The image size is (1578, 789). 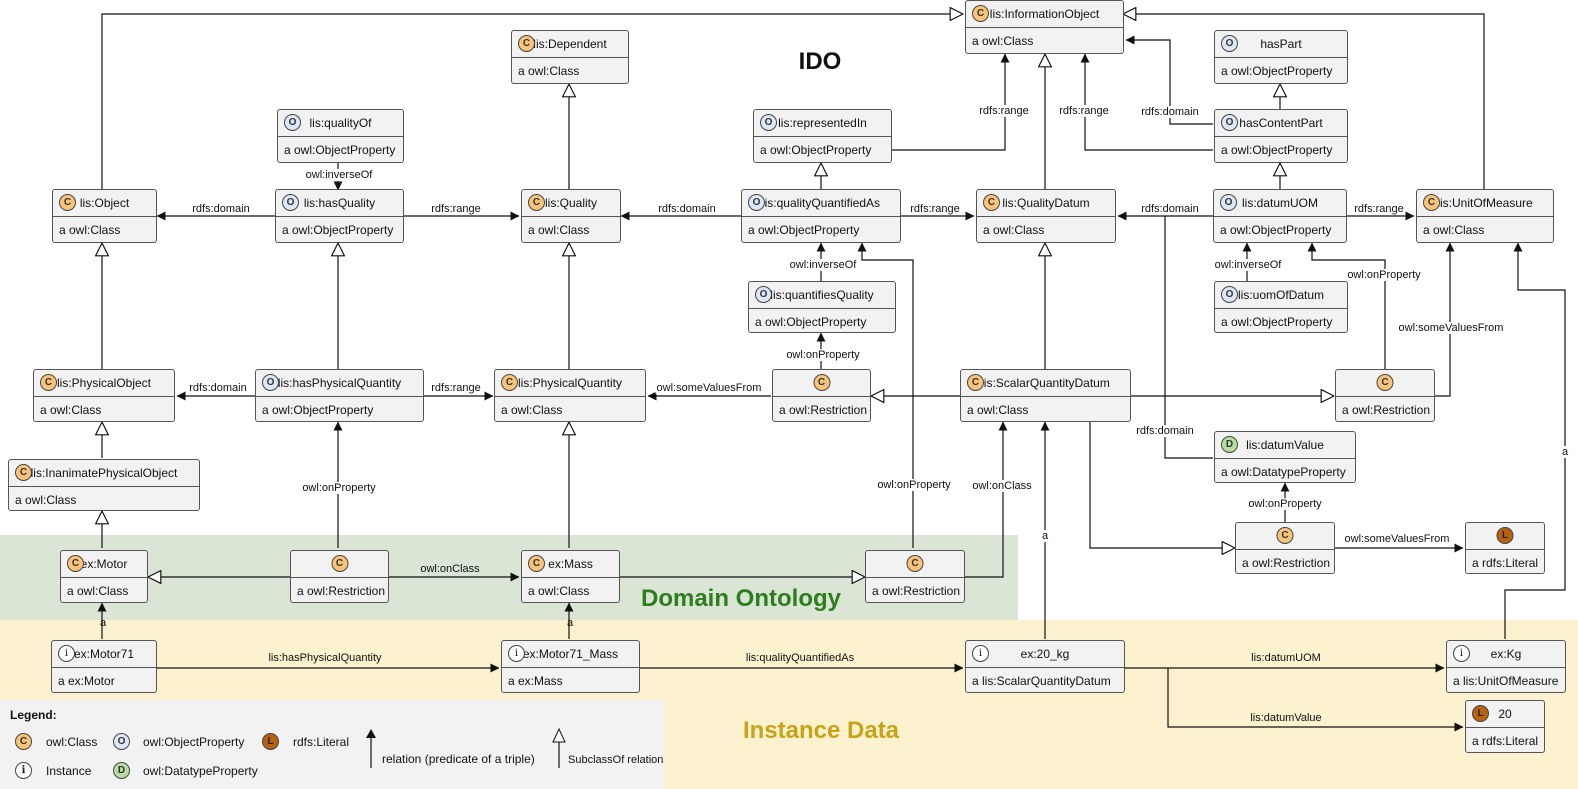 I want to click on node-quality-datum: Clis:QualityDatum a owl:Class, so click(x=1046, y=216).